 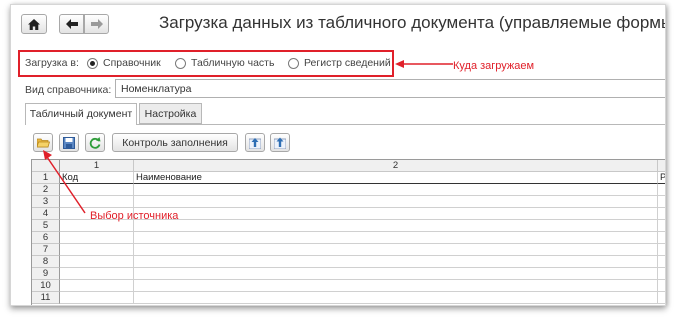 What do you see at coordinates (46, 226) in the screenshot?
I see `row-number: 5` at bounding box center [46, 226].